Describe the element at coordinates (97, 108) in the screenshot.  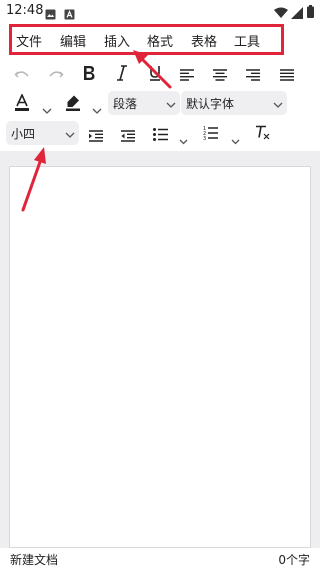
I see `highlight-chevron-icon` at that location.